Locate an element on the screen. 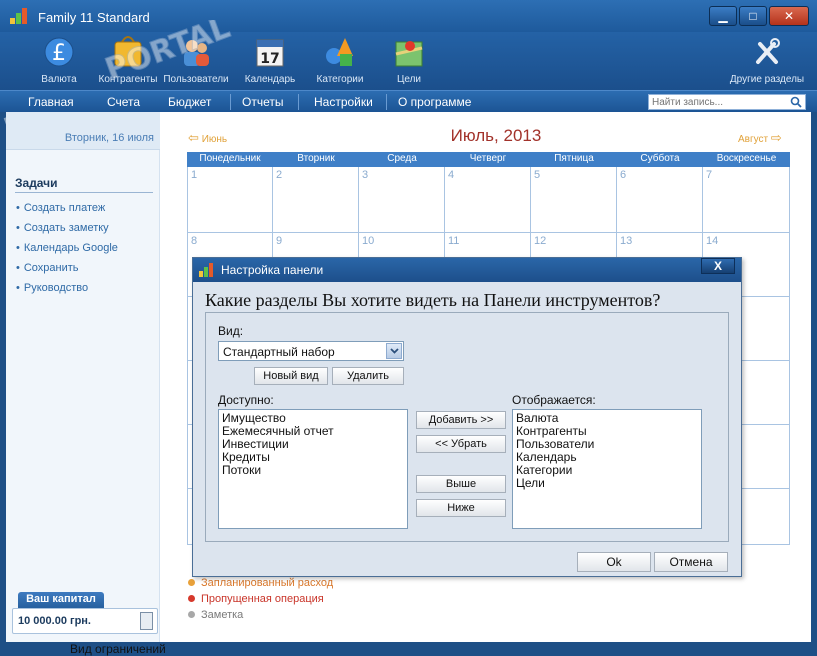 The width and height of the screenshot is (817, 656). view-select: Стандартный набор is located at coordinates (311, 351).